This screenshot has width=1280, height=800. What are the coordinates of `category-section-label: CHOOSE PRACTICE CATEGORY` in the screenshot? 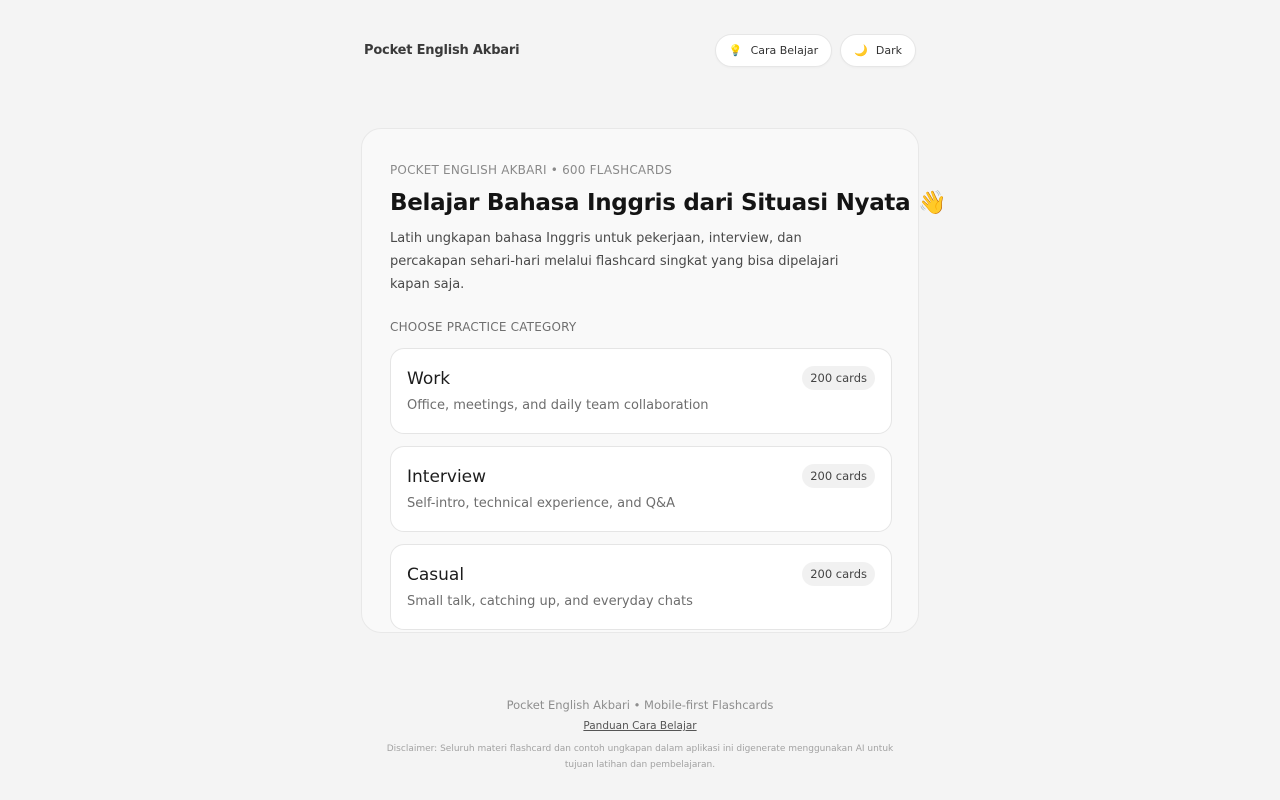 It's located at (483, 327).